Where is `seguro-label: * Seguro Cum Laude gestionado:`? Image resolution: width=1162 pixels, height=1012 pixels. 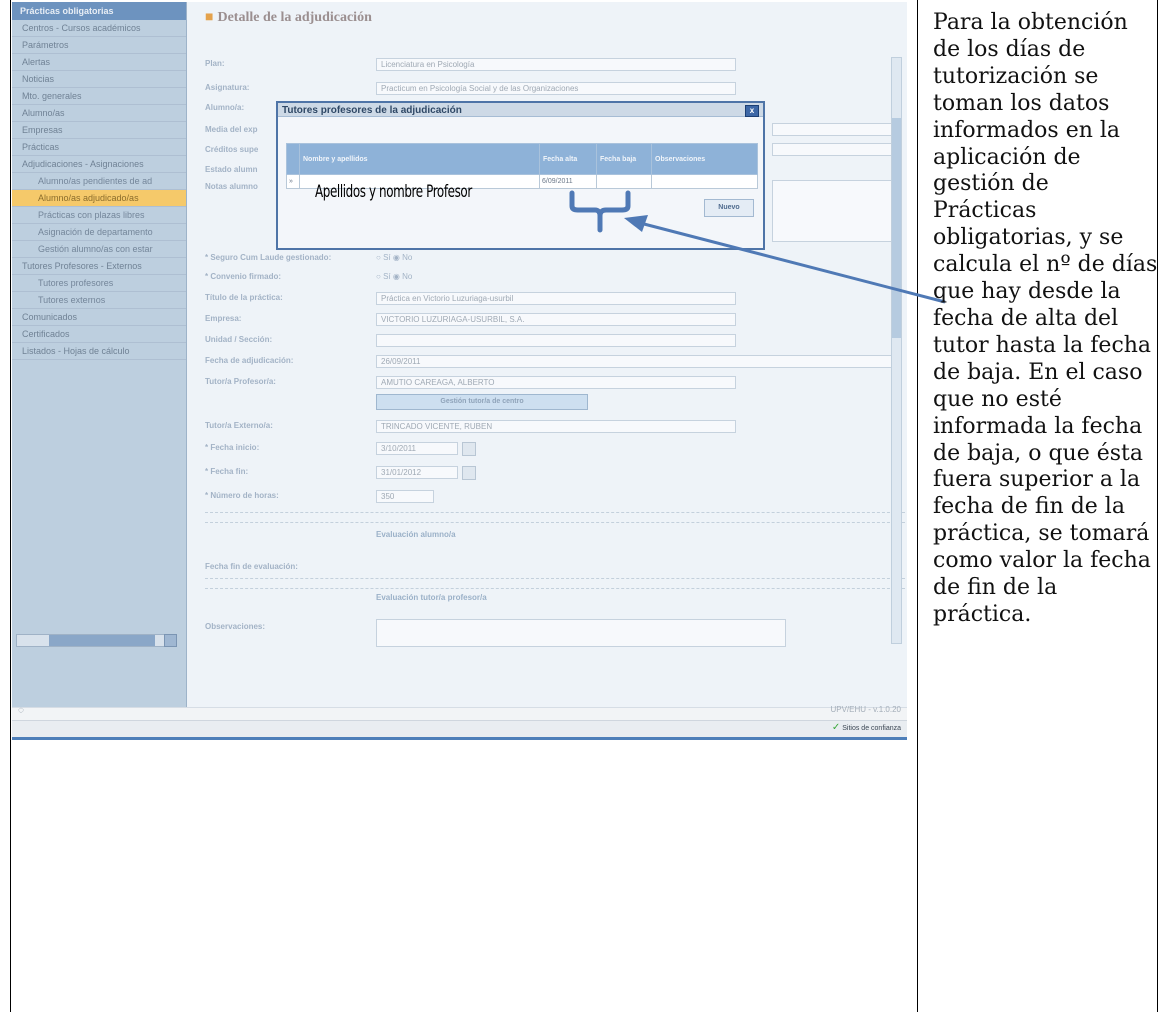 seguro-label: * Seguro Cum Laude gestionado: is located at coordinates (268, 257).